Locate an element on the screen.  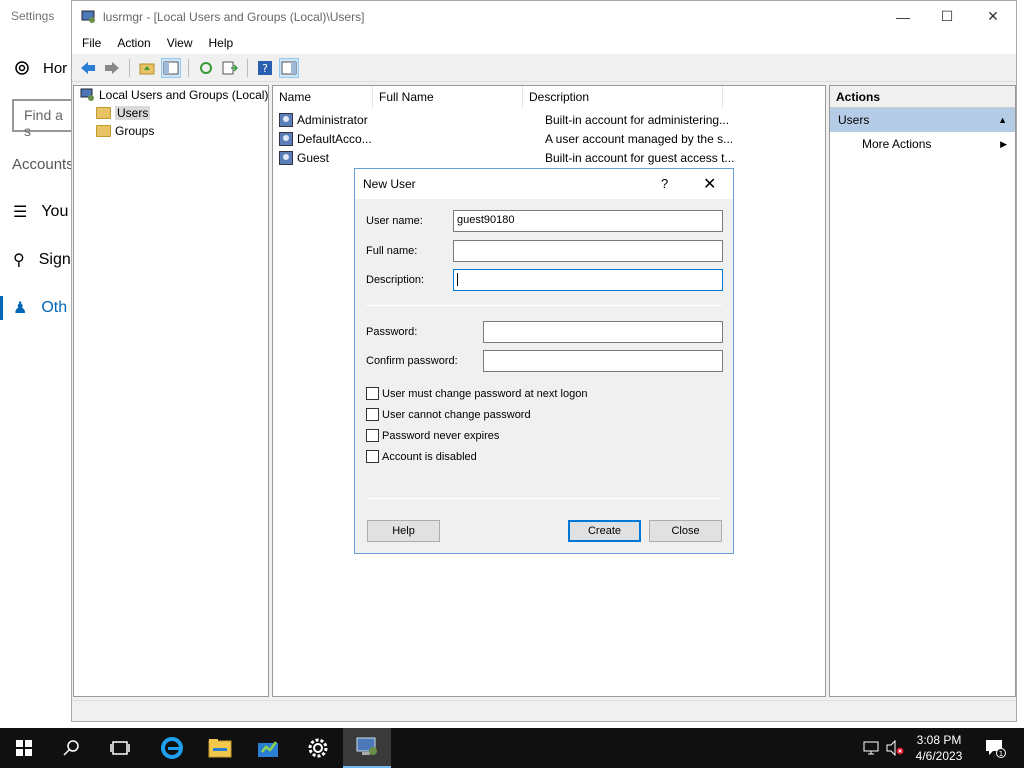
show-hide-console-tree-button is located at coordinates (171, 67).